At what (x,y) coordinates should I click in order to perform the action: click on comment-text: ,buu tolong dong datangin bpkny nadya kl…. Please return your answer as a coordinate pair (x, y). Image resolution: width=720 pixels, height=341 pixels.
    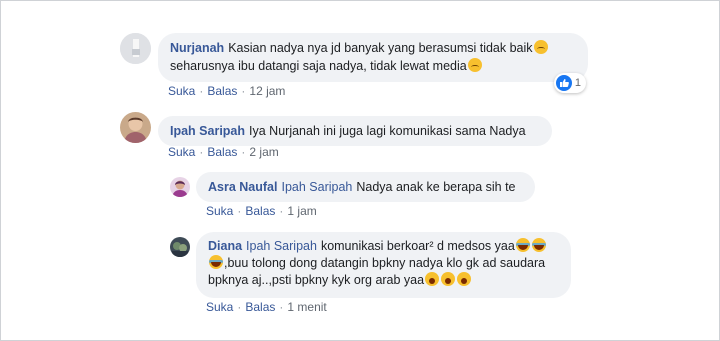
    Looking at the image, I should click on (385, 263).